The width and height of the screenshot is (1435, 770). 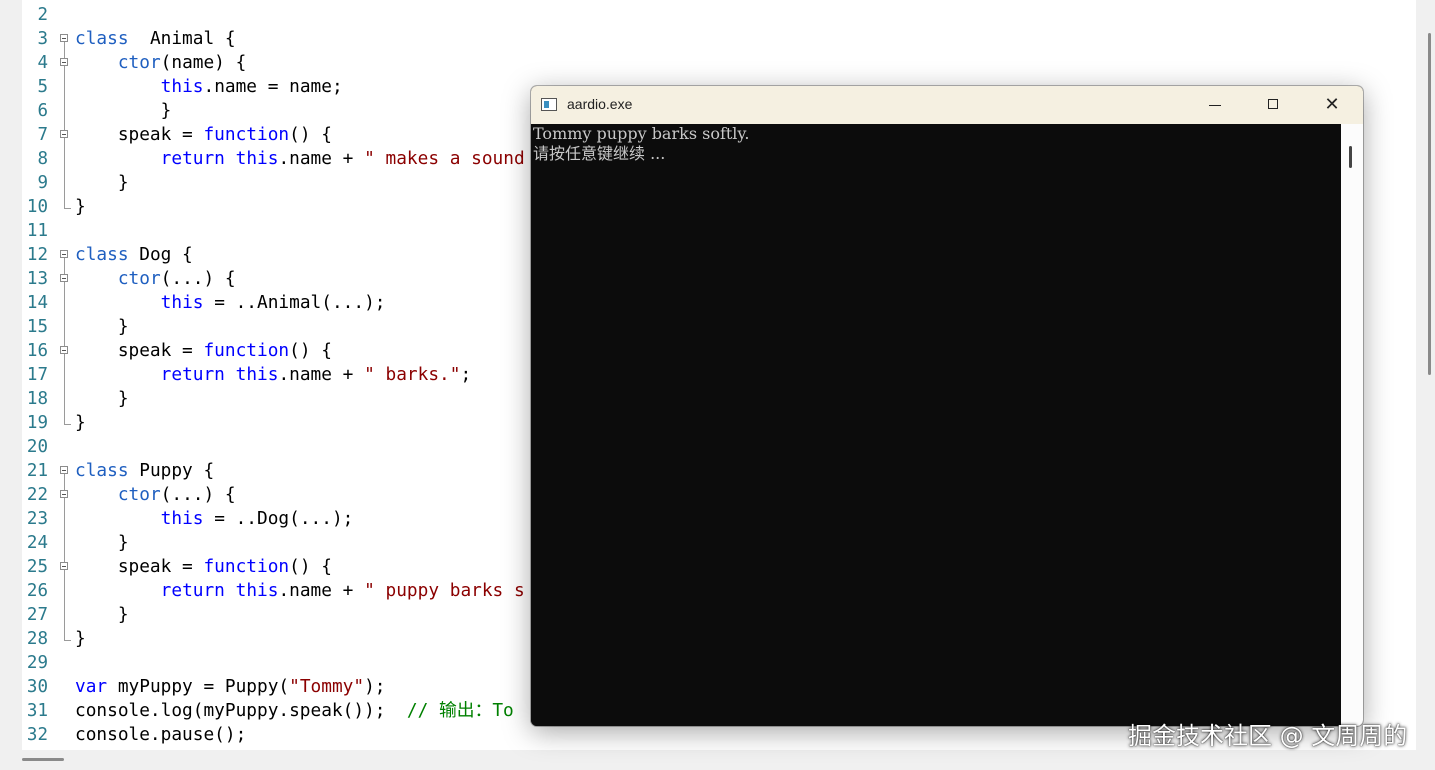 What do you see at coordinates (37, 567) in the screenshot?
I see `line-number: 25` at bounding box center [37, 567].